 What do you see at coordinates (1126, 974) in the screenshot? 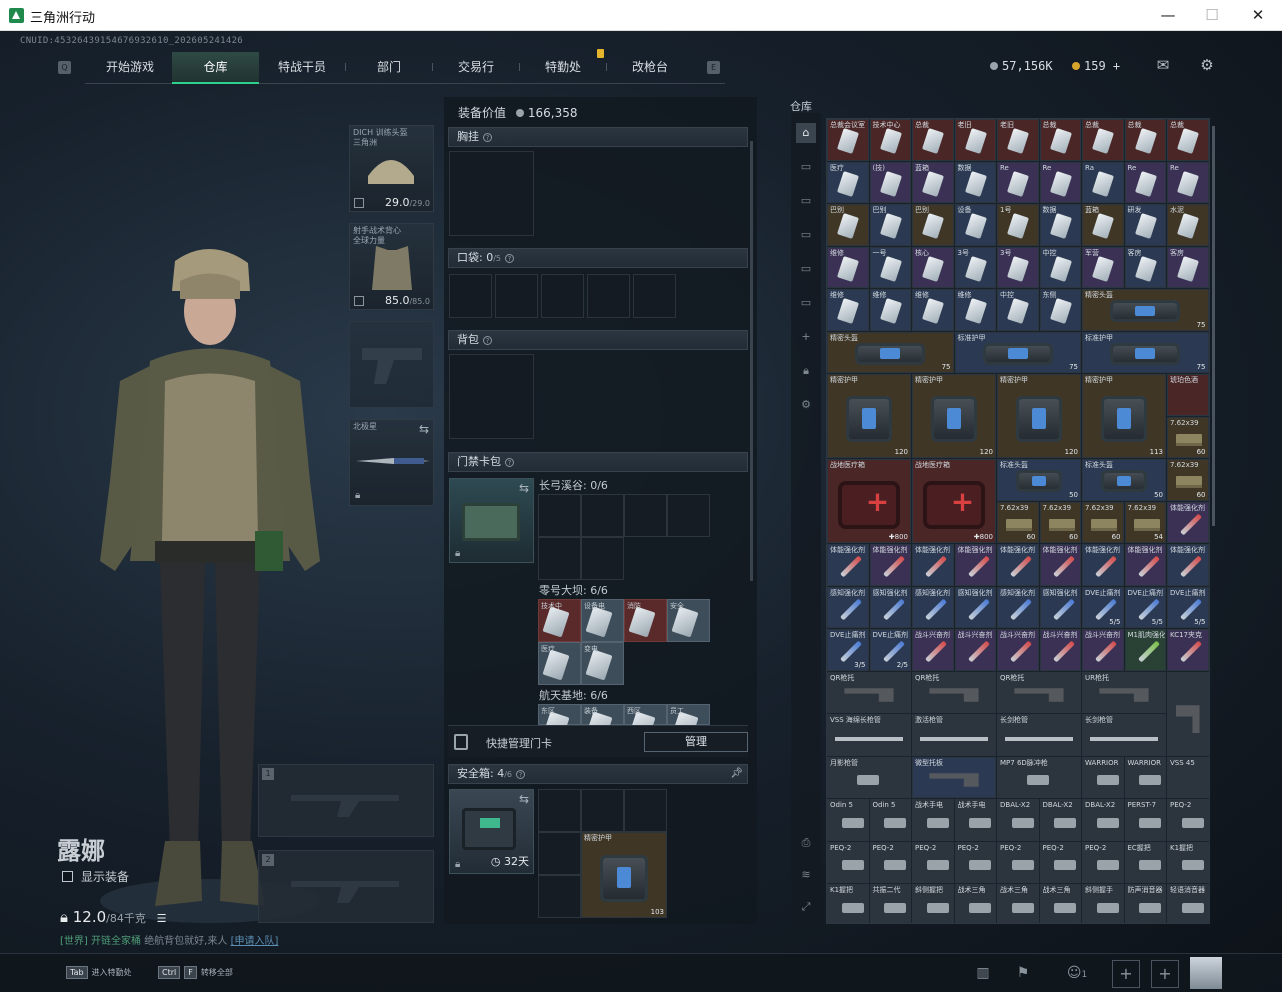
I see `invite-slot-button: +` at bounding box center [1126, 974].